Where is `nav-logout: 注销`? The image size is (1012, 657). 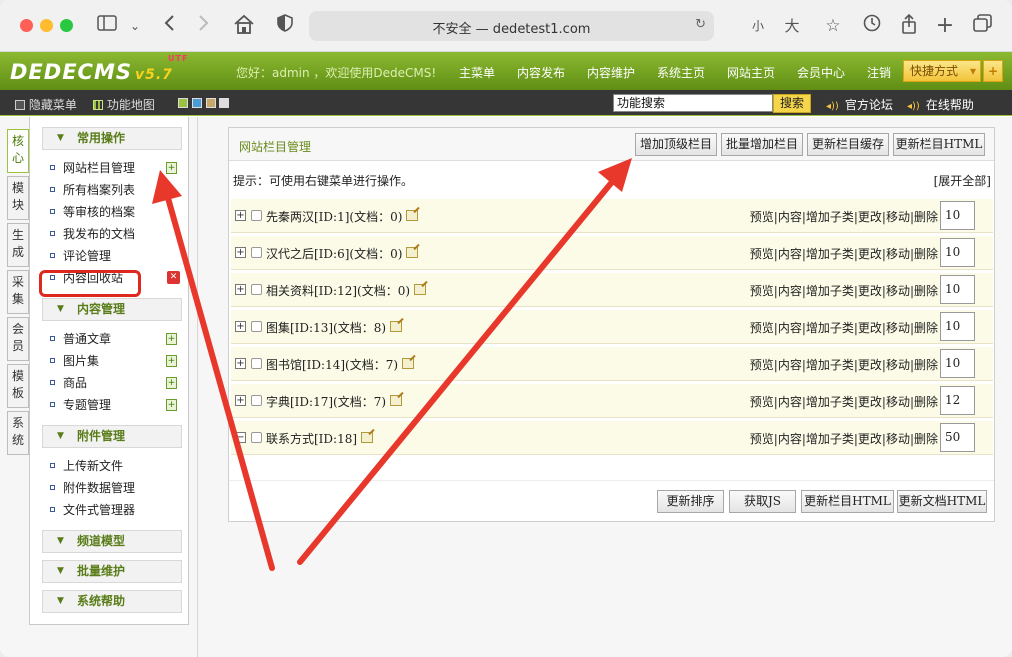
nav-logout: 注销 is located at coordinates (879, 72).